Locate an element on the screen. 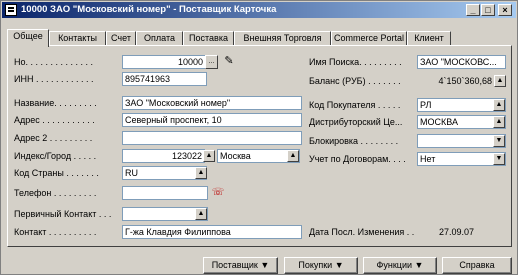 Image resolution: width=518 pixels, height=275 pixels. maximize-button: □ is located at coordinates (488, 10).